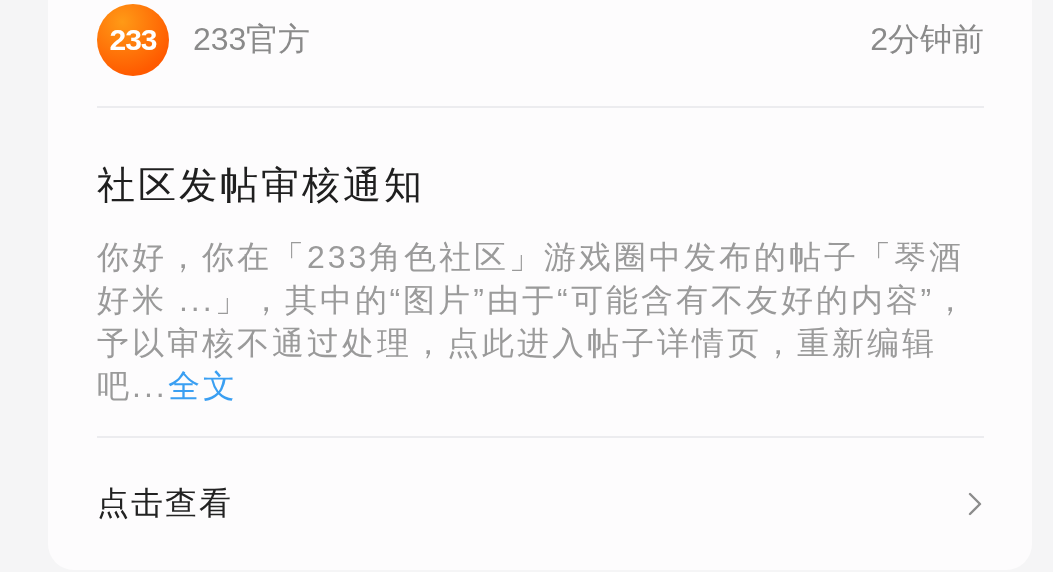  I want to click on logo: 233, so click(133, 40).